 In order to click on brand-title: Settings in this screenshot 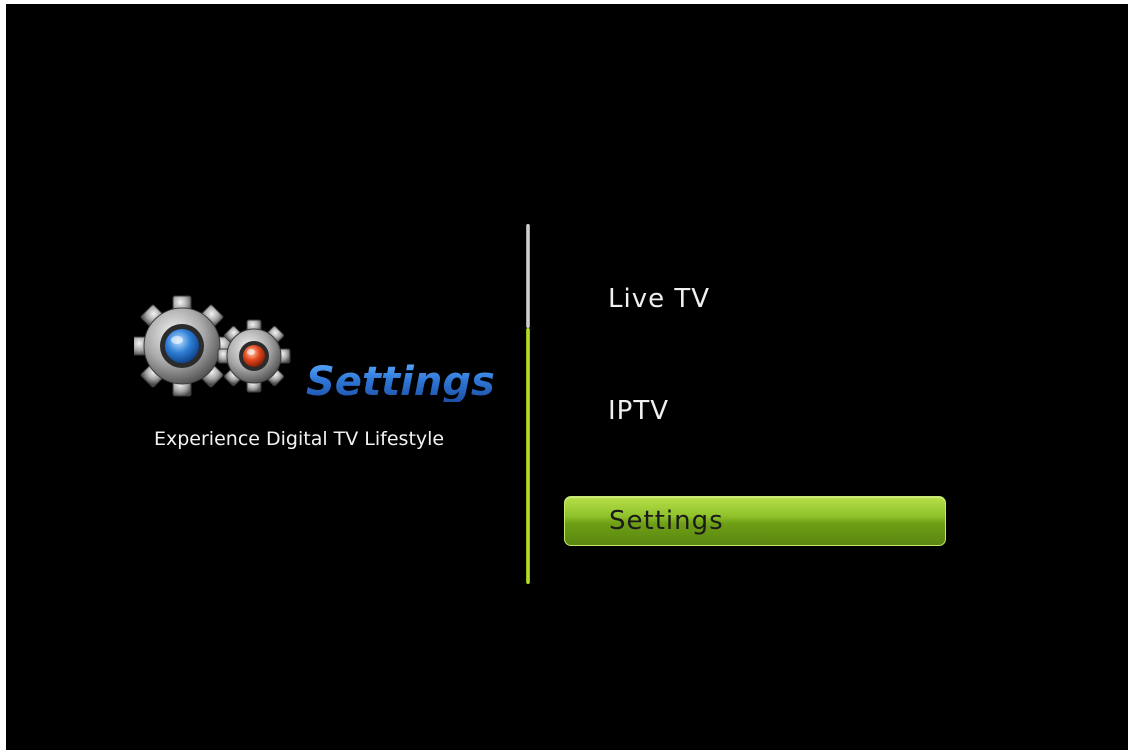, I will do `click(400, 382)`.